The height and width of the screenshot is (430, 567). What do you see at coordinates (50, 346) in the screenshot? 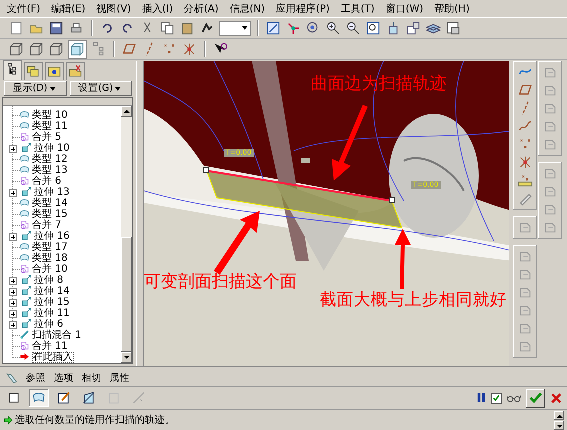
I see `tree-item: 合并 11` at bounding box center [50, 346].